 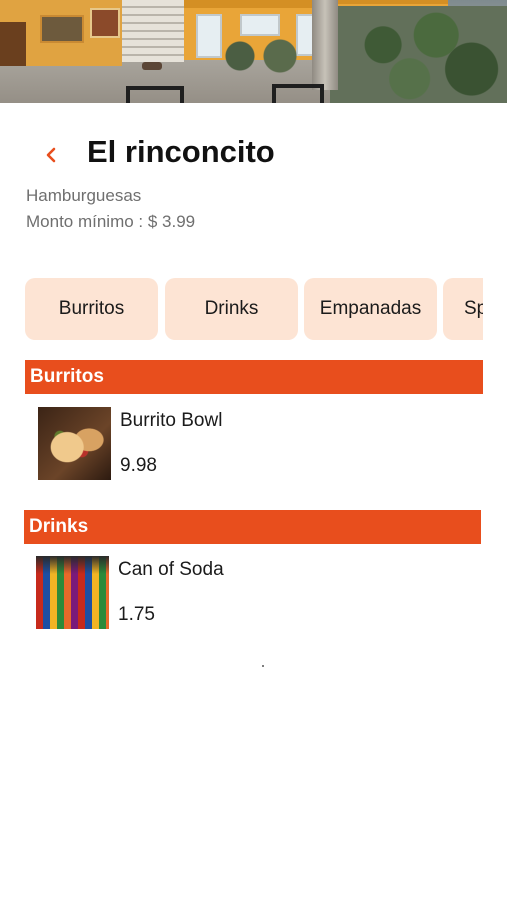 What do you see at coordinates (252, 527) in the screenshot?
I see `section-header-drinks: Drinks` at bounding box center [252, 527].